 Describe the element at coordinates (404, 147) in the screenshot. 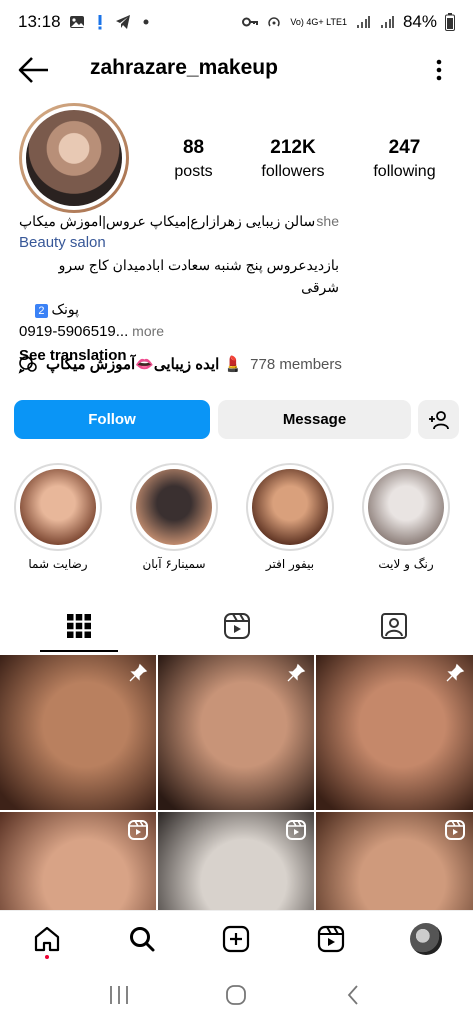

I see `stat-number: 247` at that location.